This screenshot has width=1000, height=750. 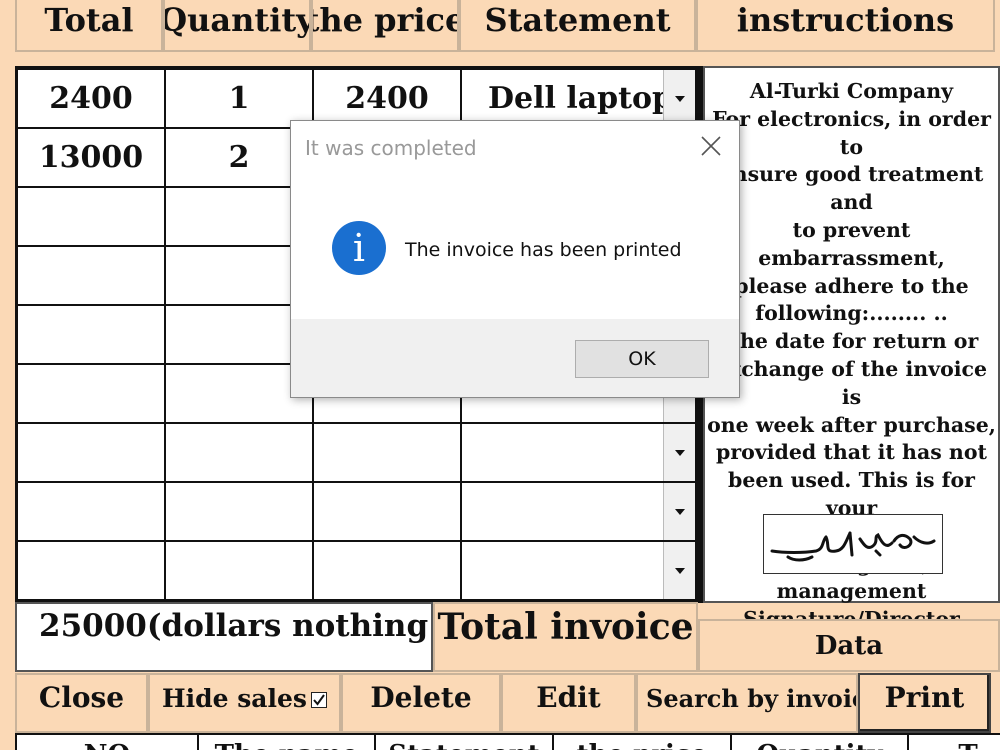 What do you see at coordinates (91, 98) in the screenshot?
I see `grid-cell-total: 2400` at bounding box center [91, 98].